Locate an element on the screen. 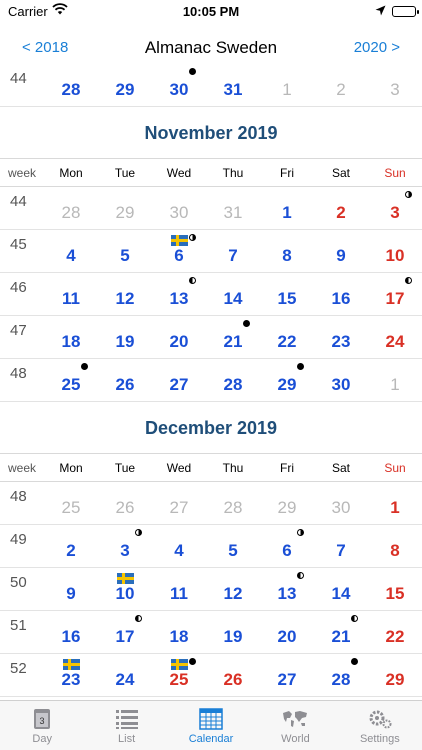  day-number: 2 is located at coordinates (341, 89).